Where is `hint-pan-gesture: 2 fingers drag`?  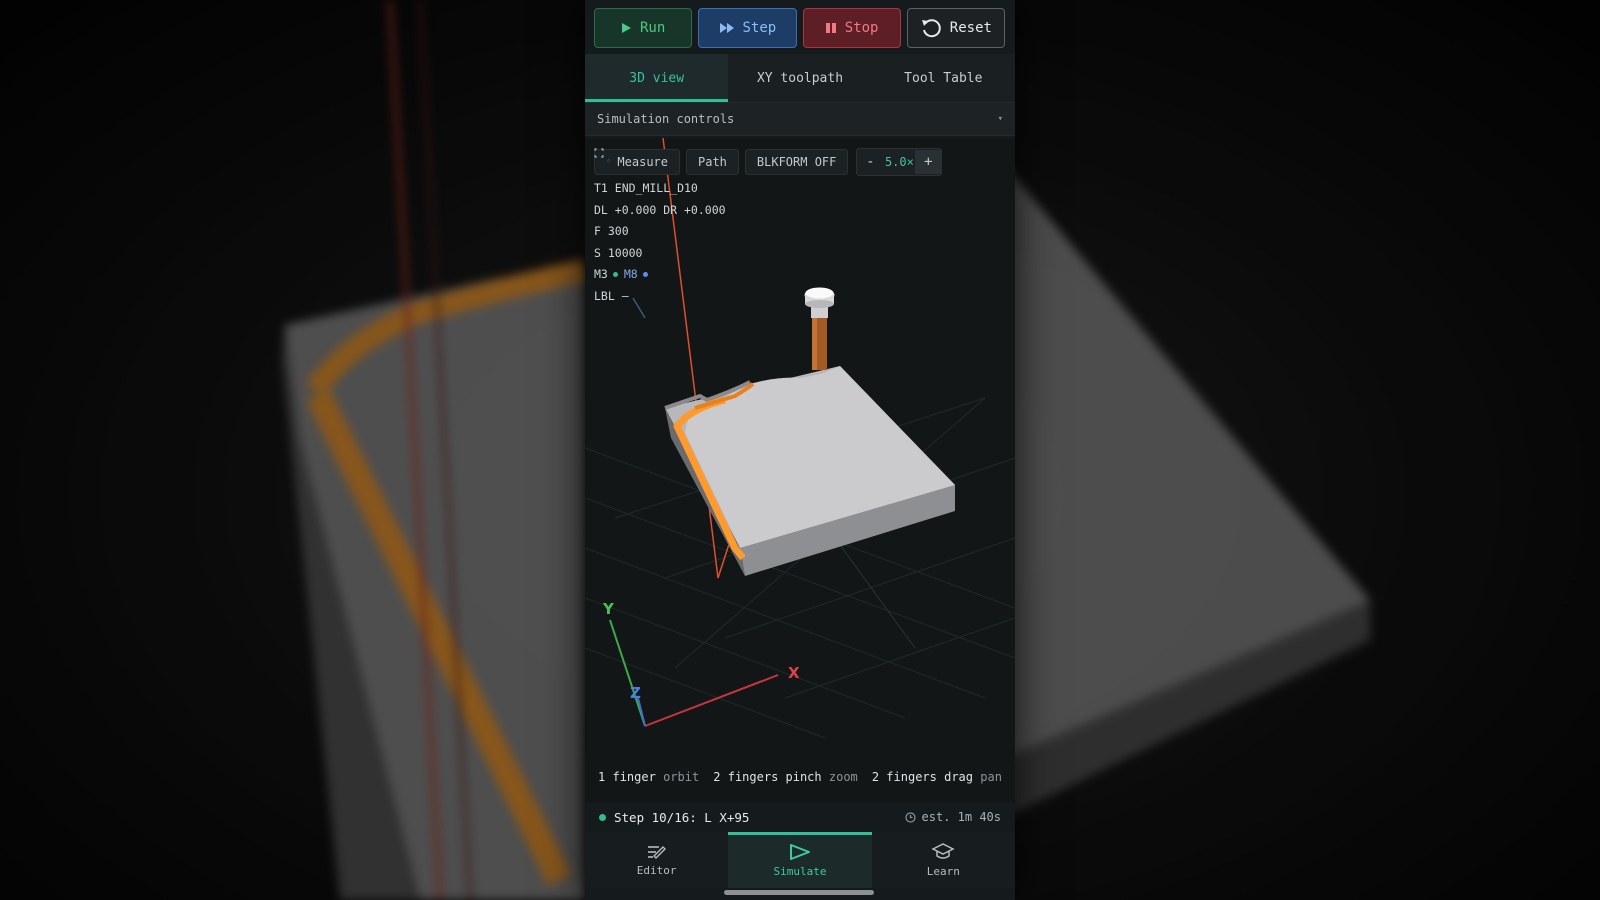
hint-pan-gesture: 2 fingers drag is located at coordinates (922, 777).